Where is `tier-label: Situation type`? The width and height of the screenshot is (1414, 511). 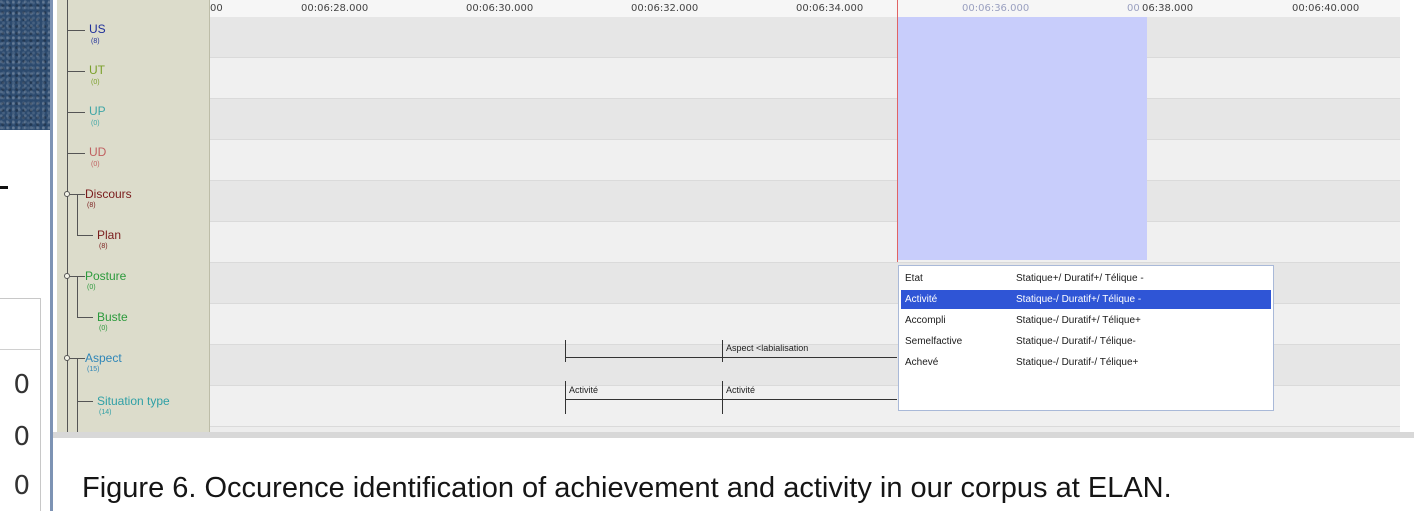
tier-label: Situation type is located at coordinates (133, 401).